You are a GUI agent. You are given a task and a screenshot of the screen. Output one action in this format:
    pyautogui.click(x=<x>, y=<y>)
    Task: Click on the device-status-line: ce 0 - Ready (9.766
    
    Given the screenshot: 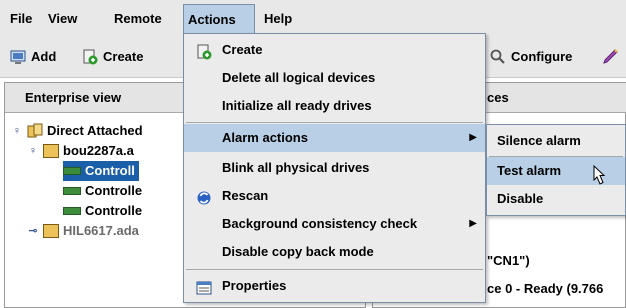 What is the action you would take?
    pyautogui.click(x=545, y=288)
    